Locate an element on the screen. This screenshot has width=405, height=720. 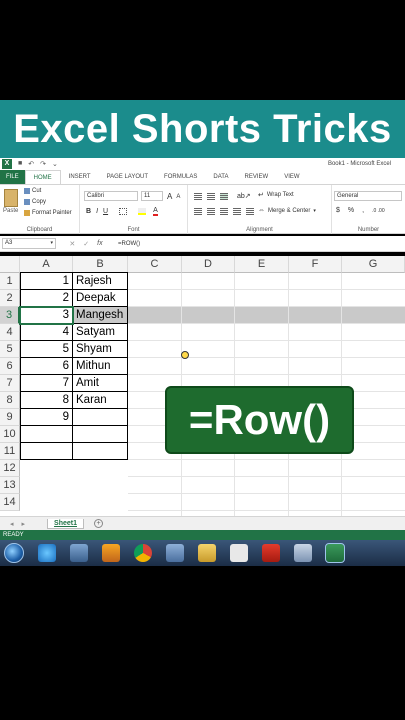
shrink-font-button: A is located at coordinates (178, 197).